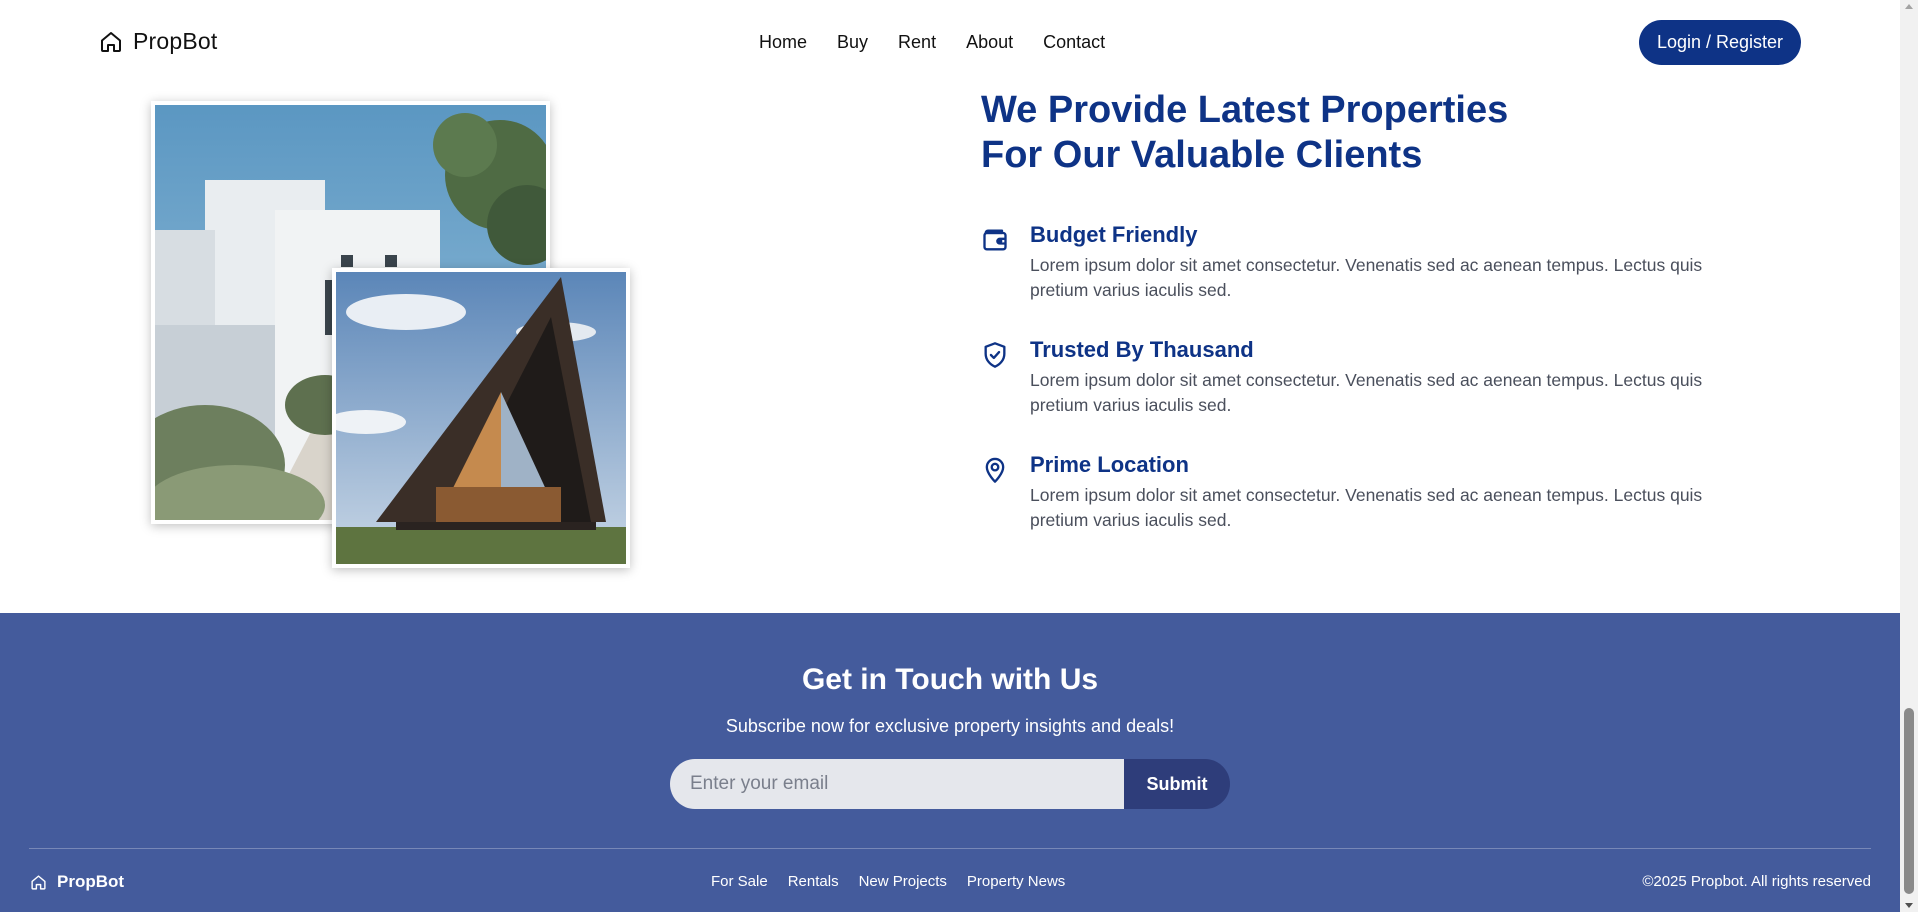  What do you see at coordinates (995, 240) in the screenshot?
I see `wallet-icon` at bounding box center [995, 240].